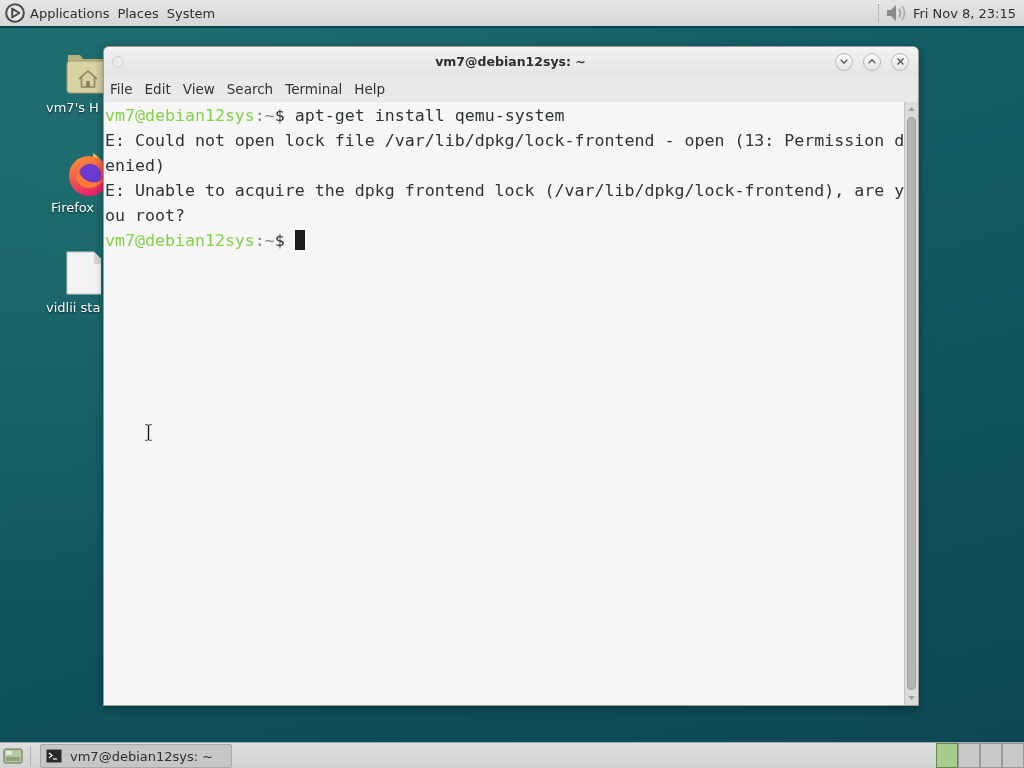 The image size is (1024, 768). I want to click on terminal-line: E: Unable to acquire the dpkg frontend lock (/var/lib/dpkg/lock-frontend), are you root?, so click(504, 203).